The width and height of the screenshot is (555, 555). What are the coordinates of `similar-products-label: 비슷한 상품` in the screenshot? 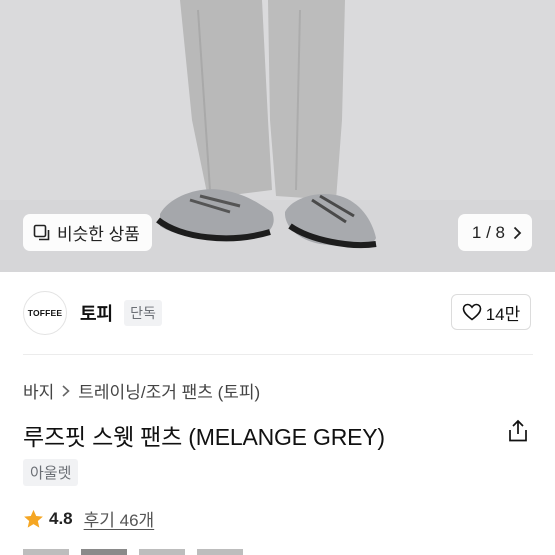 It's located at (98, 234).